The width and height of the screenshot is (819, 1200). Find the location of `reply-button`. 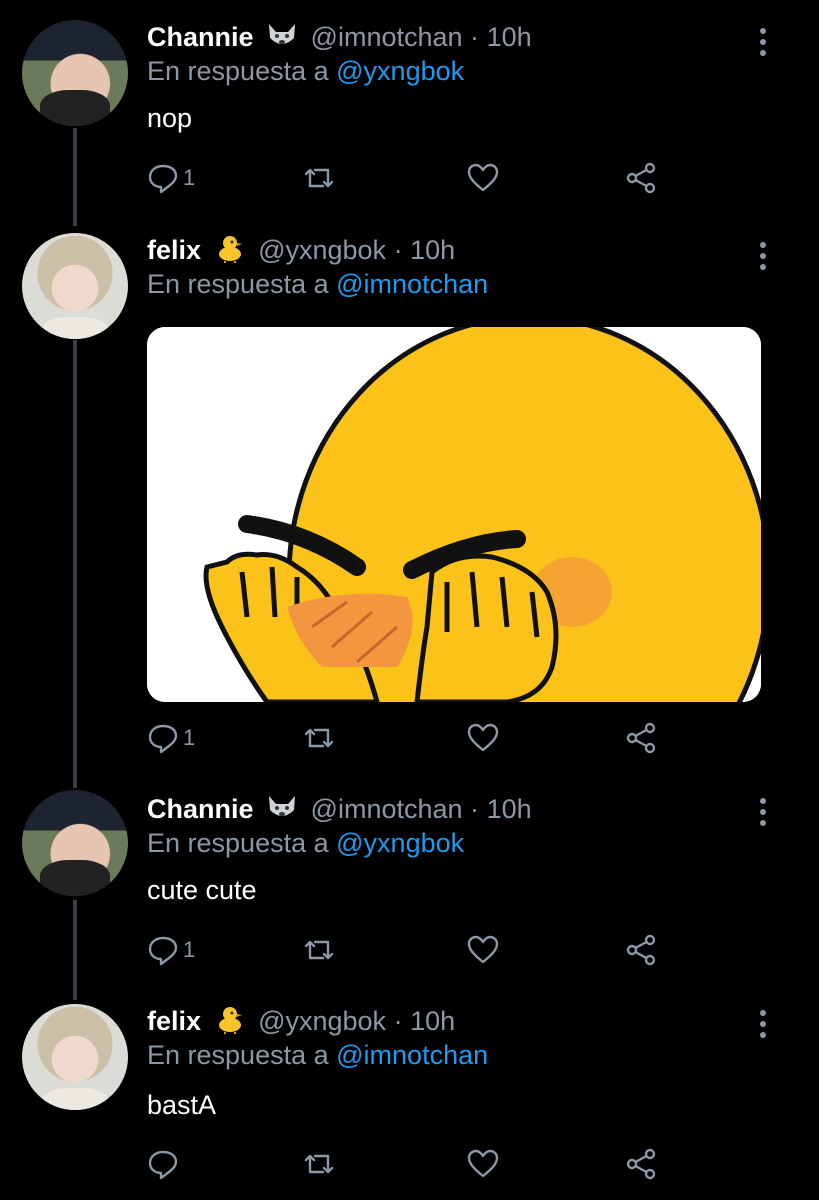

reply-button is located at coordinates (165, 1164).